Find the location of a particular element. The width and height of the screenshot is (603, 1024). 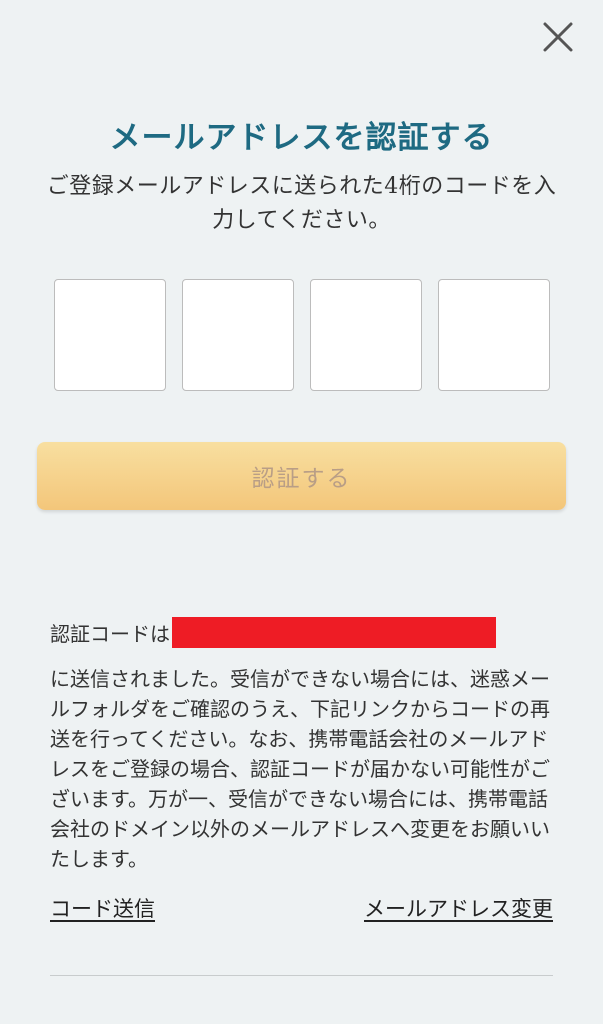

divider is located at coordinates (301, 975).